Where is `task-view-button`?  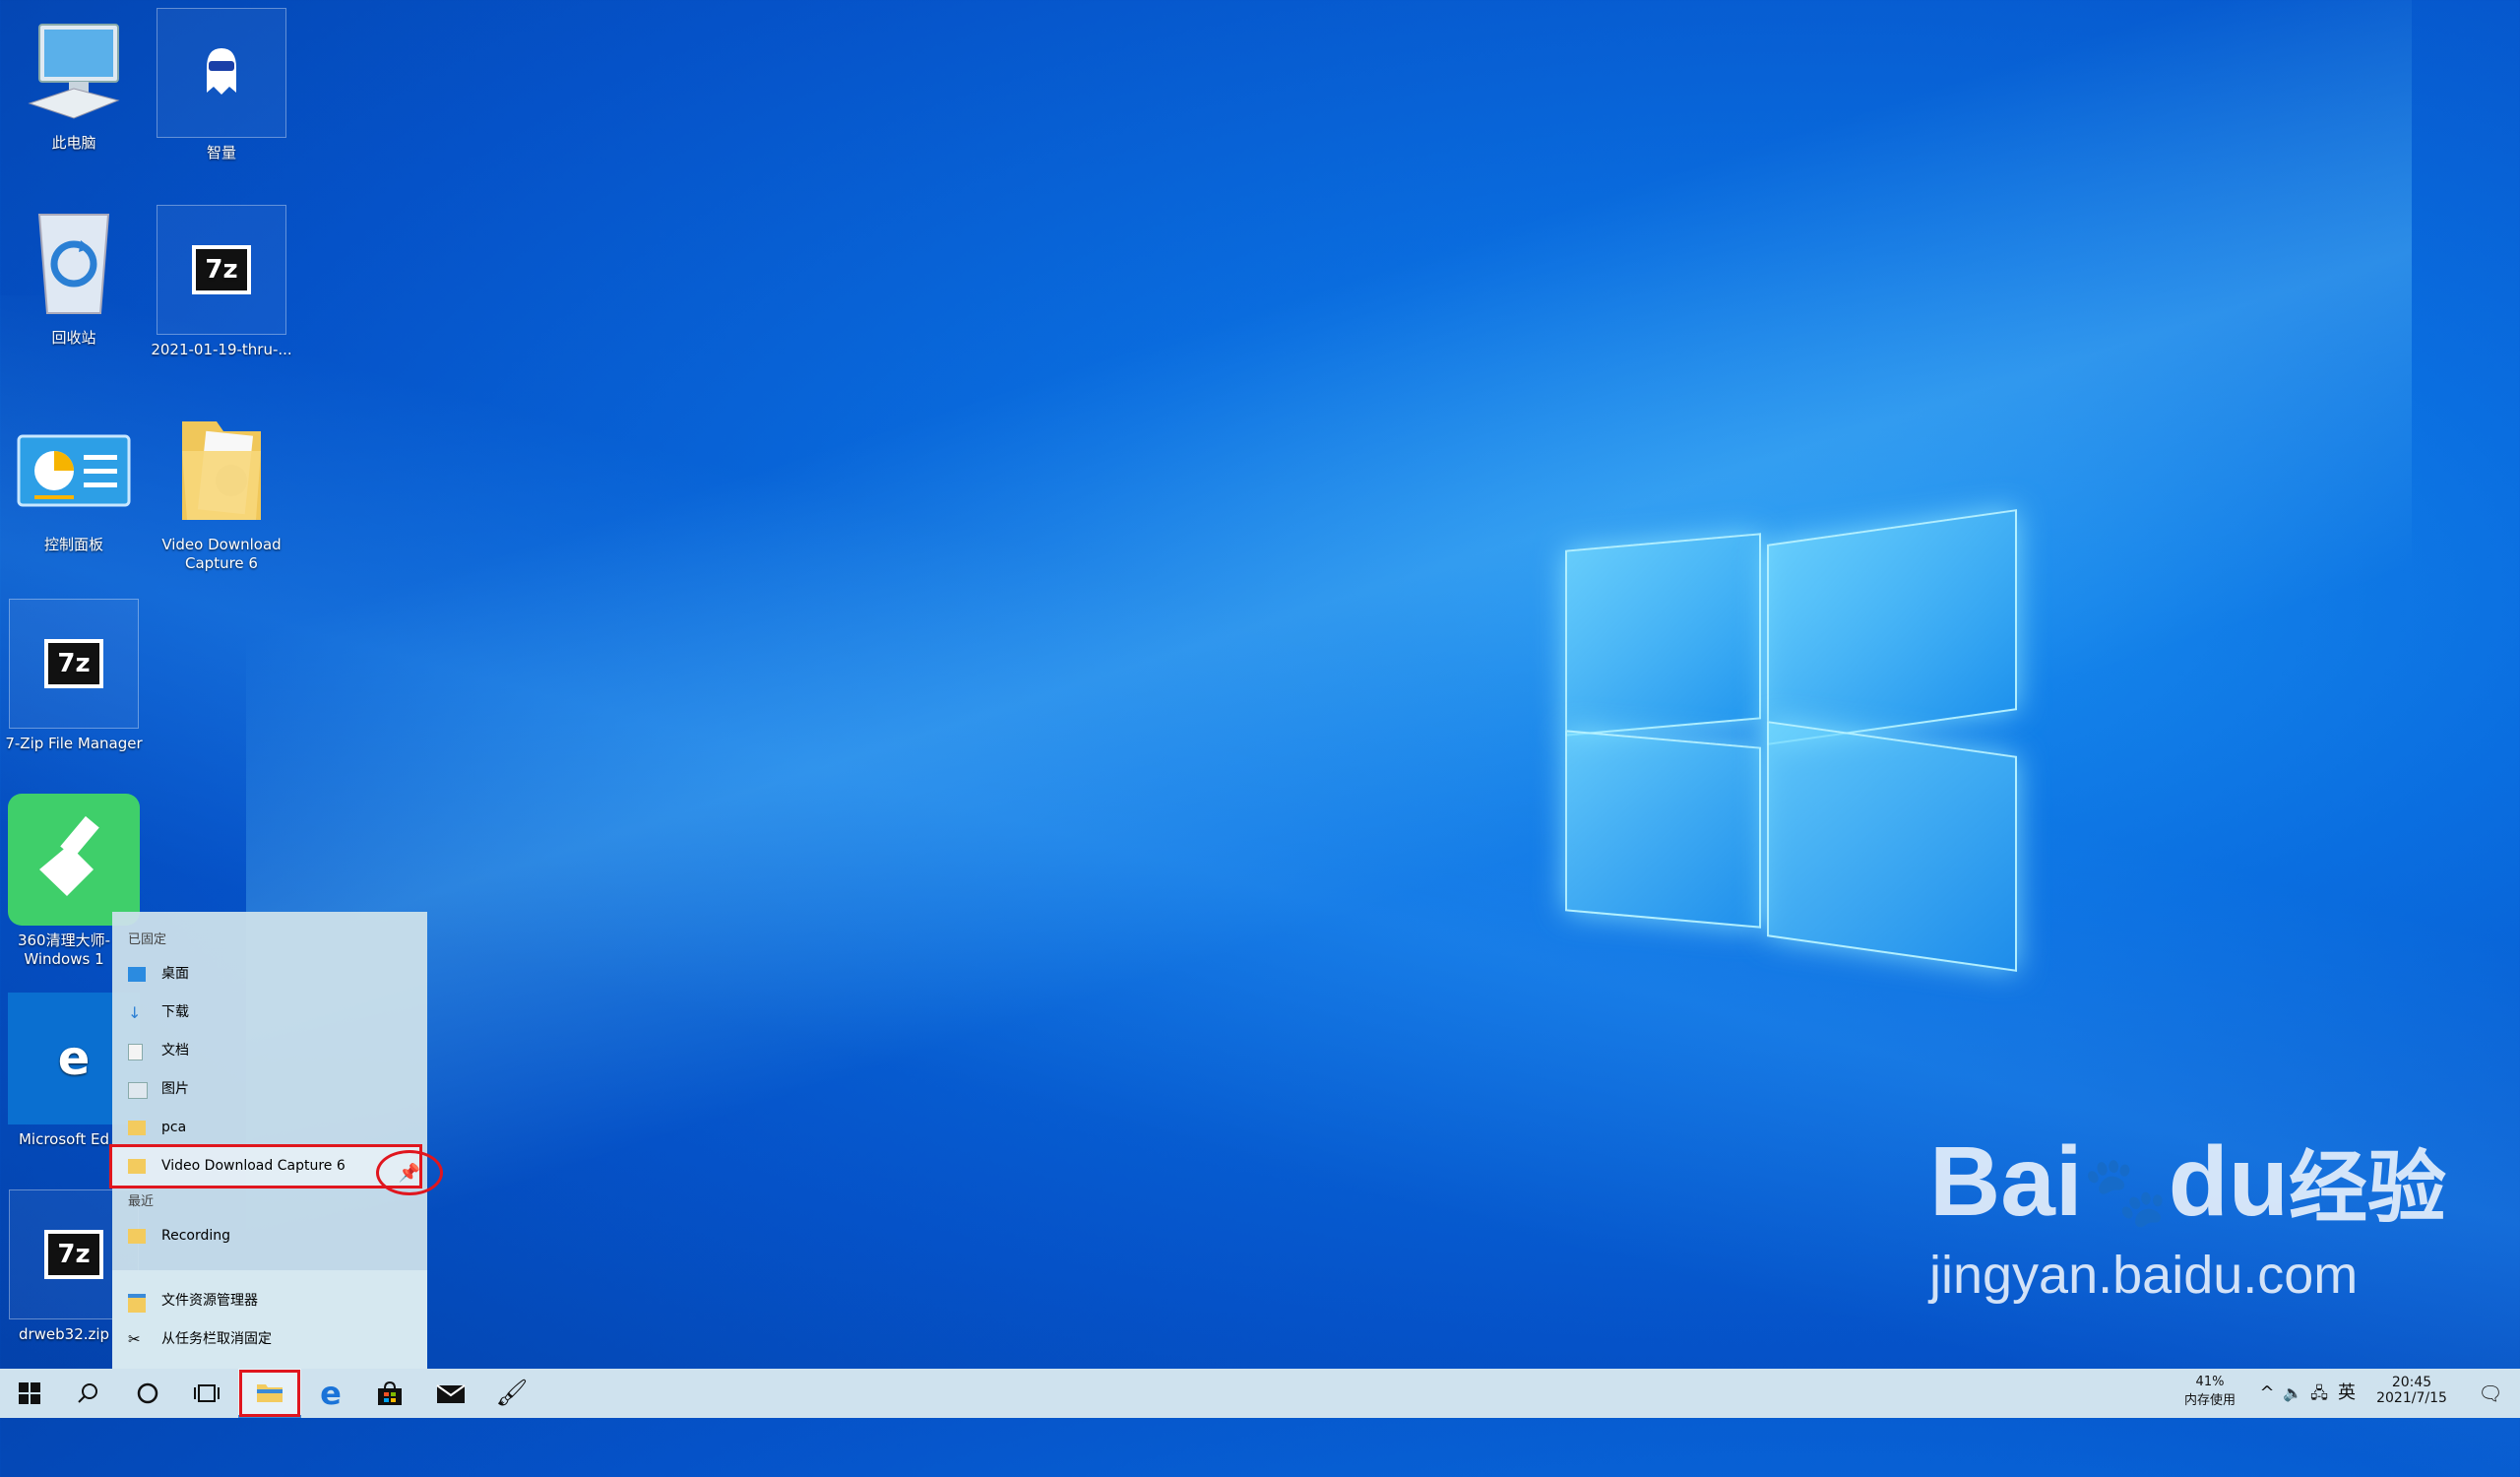 task-view-button is located at coordinates (206, 1394).